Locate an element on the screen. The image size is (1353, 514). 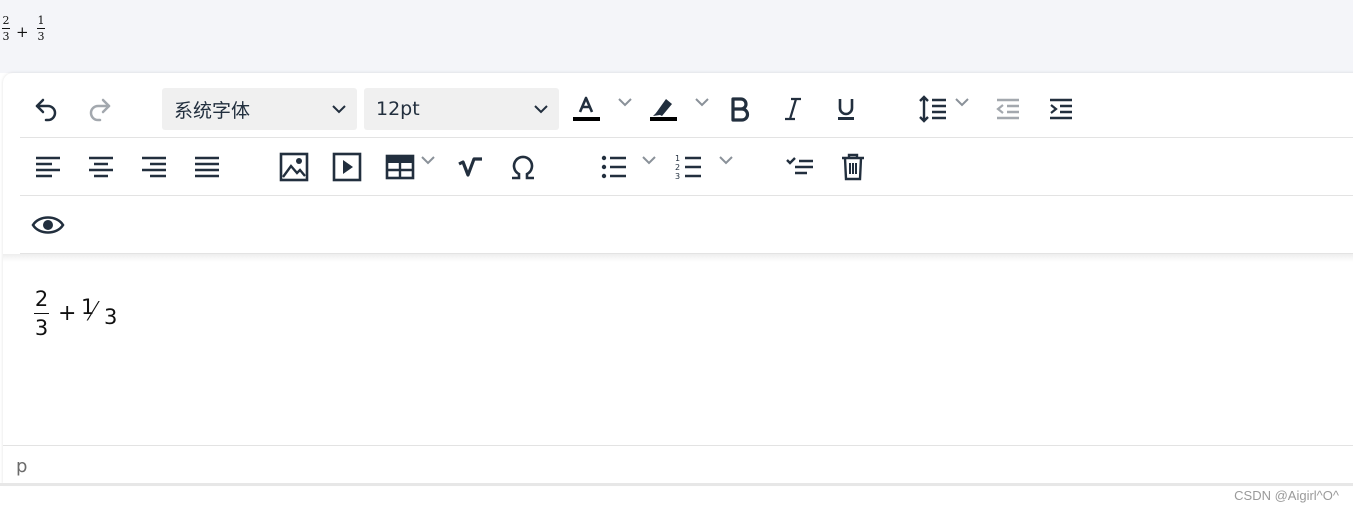
align-justify-button is located at coordinates (207, 167).